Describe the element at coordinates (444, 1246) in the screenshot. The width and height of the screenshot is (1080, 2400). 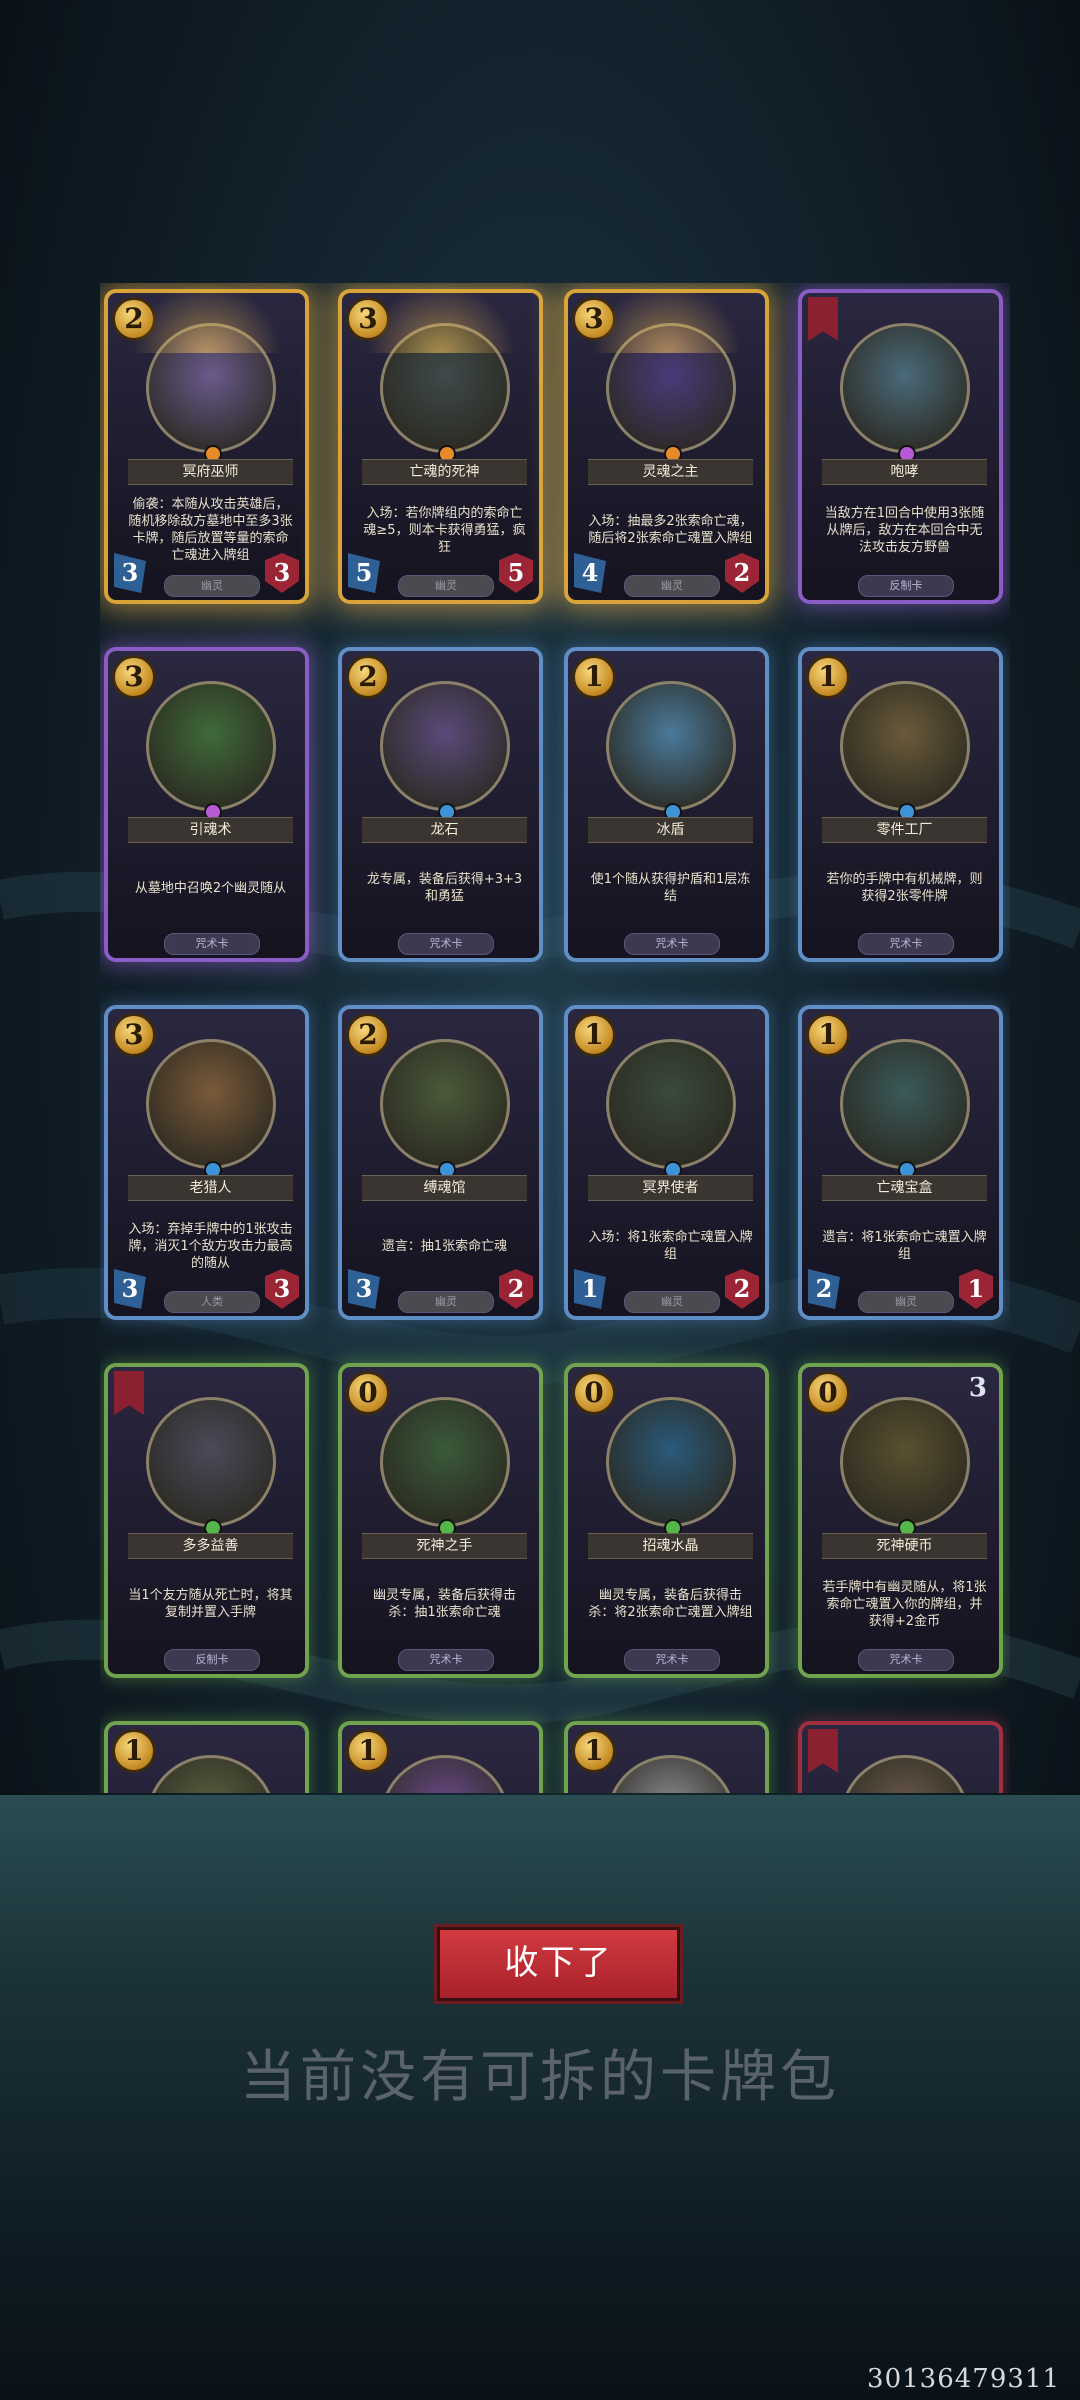
I see `card-description: 遗言：抽1张索命亡魂` at that location.